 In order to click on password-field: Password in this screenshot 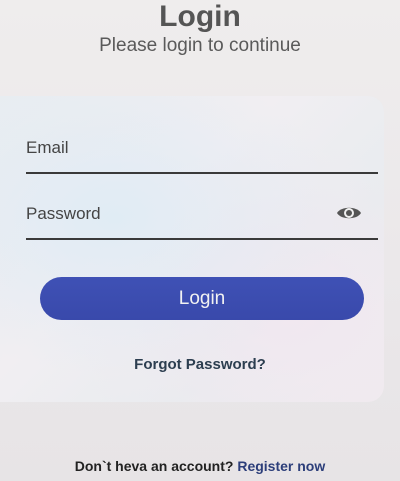, I will do `click(202, 219)`.